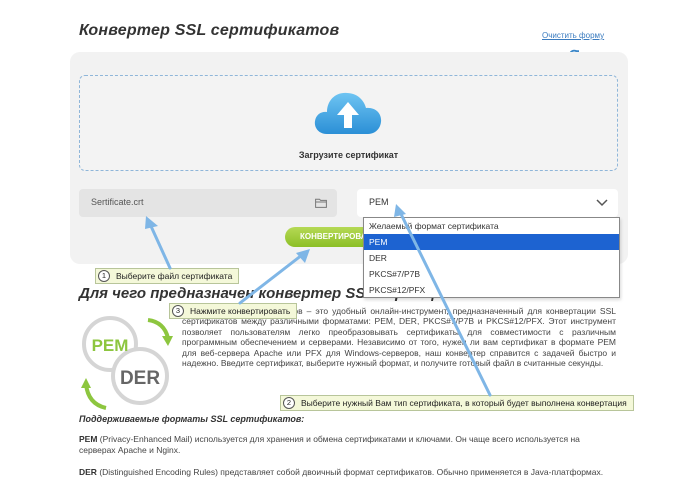 The image size is (700, 491). What do you see at coordinates (491, 242) in the screenshot?
I see `dropdown-option-pem: PEM` at bounding box center [491, 242].